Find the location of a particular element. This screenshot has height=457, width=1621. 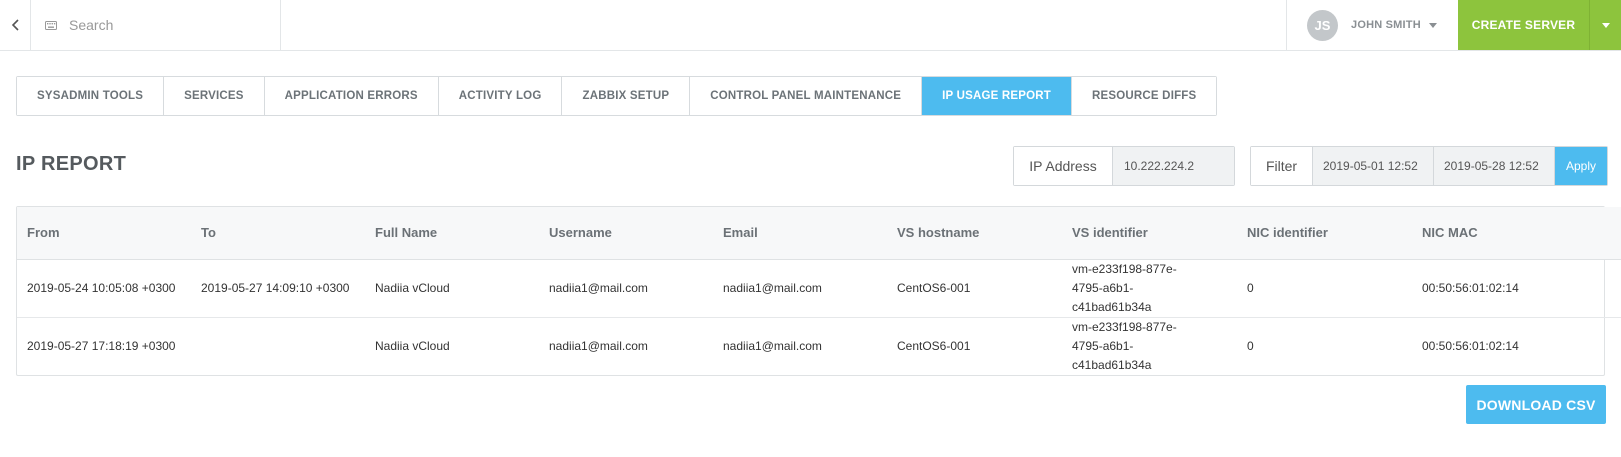

column-header-nic-identifier: NIC identifier is located at coordinates (1324, 233).